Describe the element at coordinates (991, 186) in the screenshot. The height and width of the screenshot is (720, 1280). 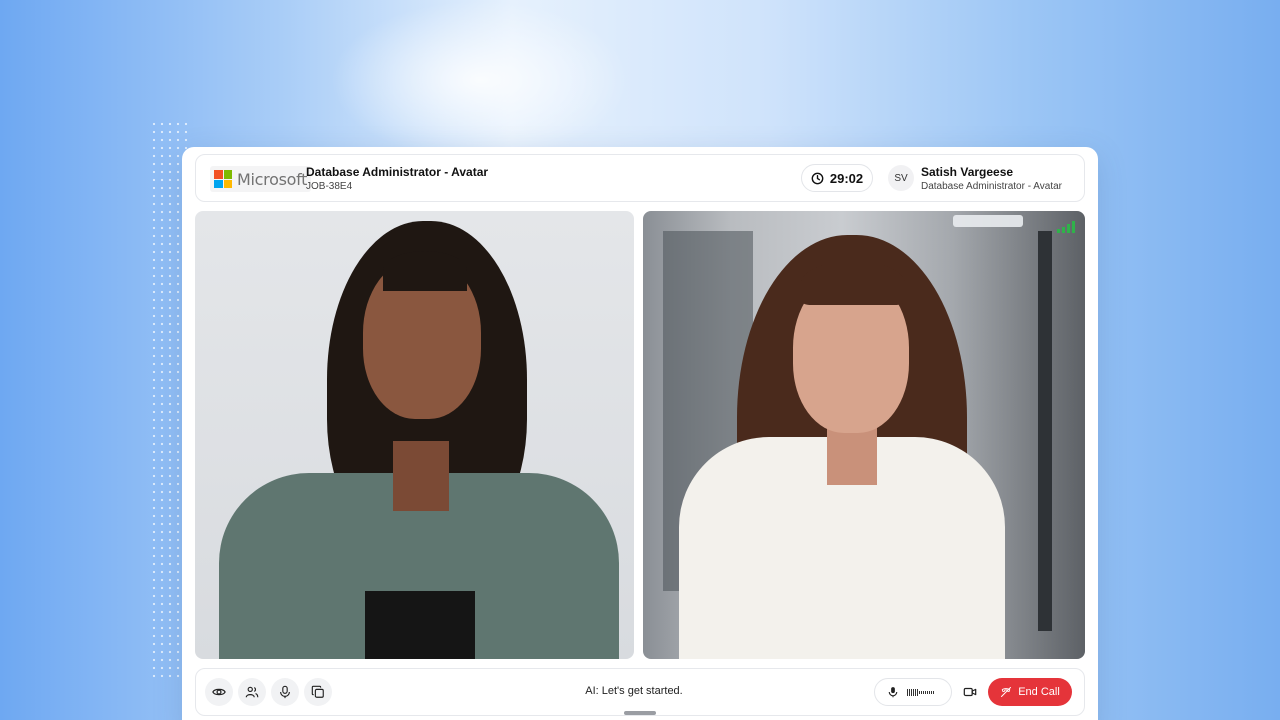
I see `user-role: Database Administrator - Avatar` at that location.